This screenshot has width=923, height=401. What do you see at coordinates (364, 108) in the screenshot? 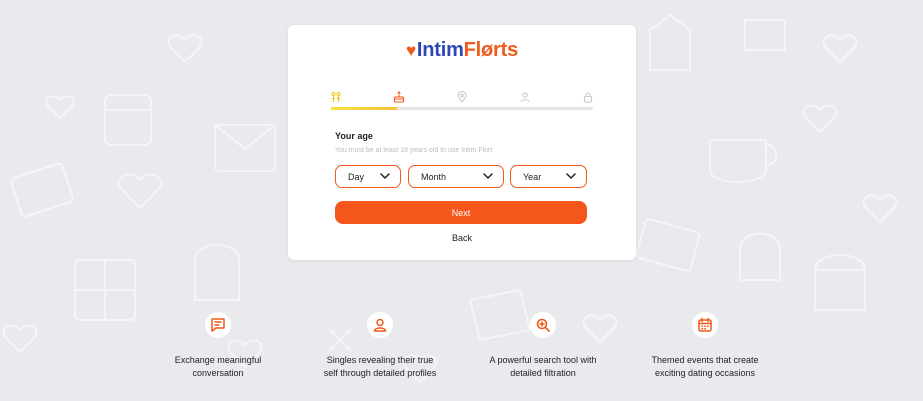
I see `progress-fill` at bounding box center [364, 108].